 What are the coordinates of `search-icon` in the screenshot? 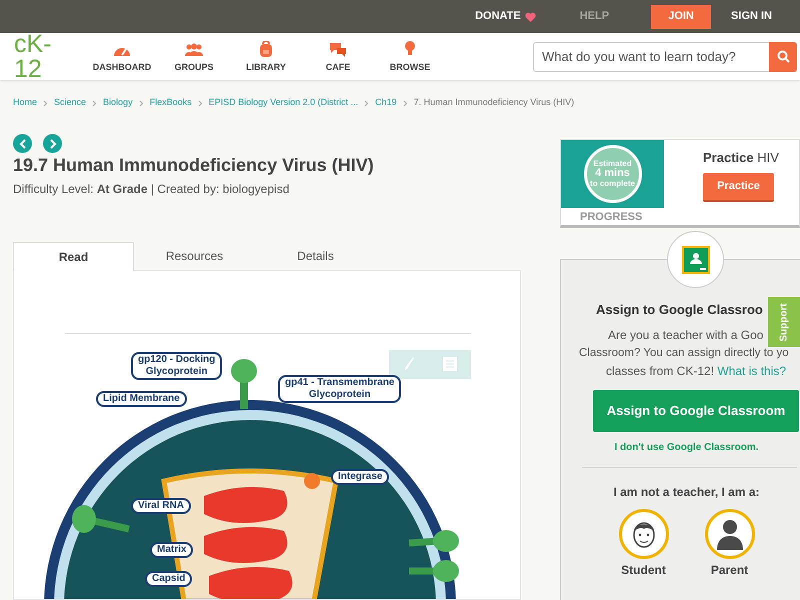 It's located at (783, 56).